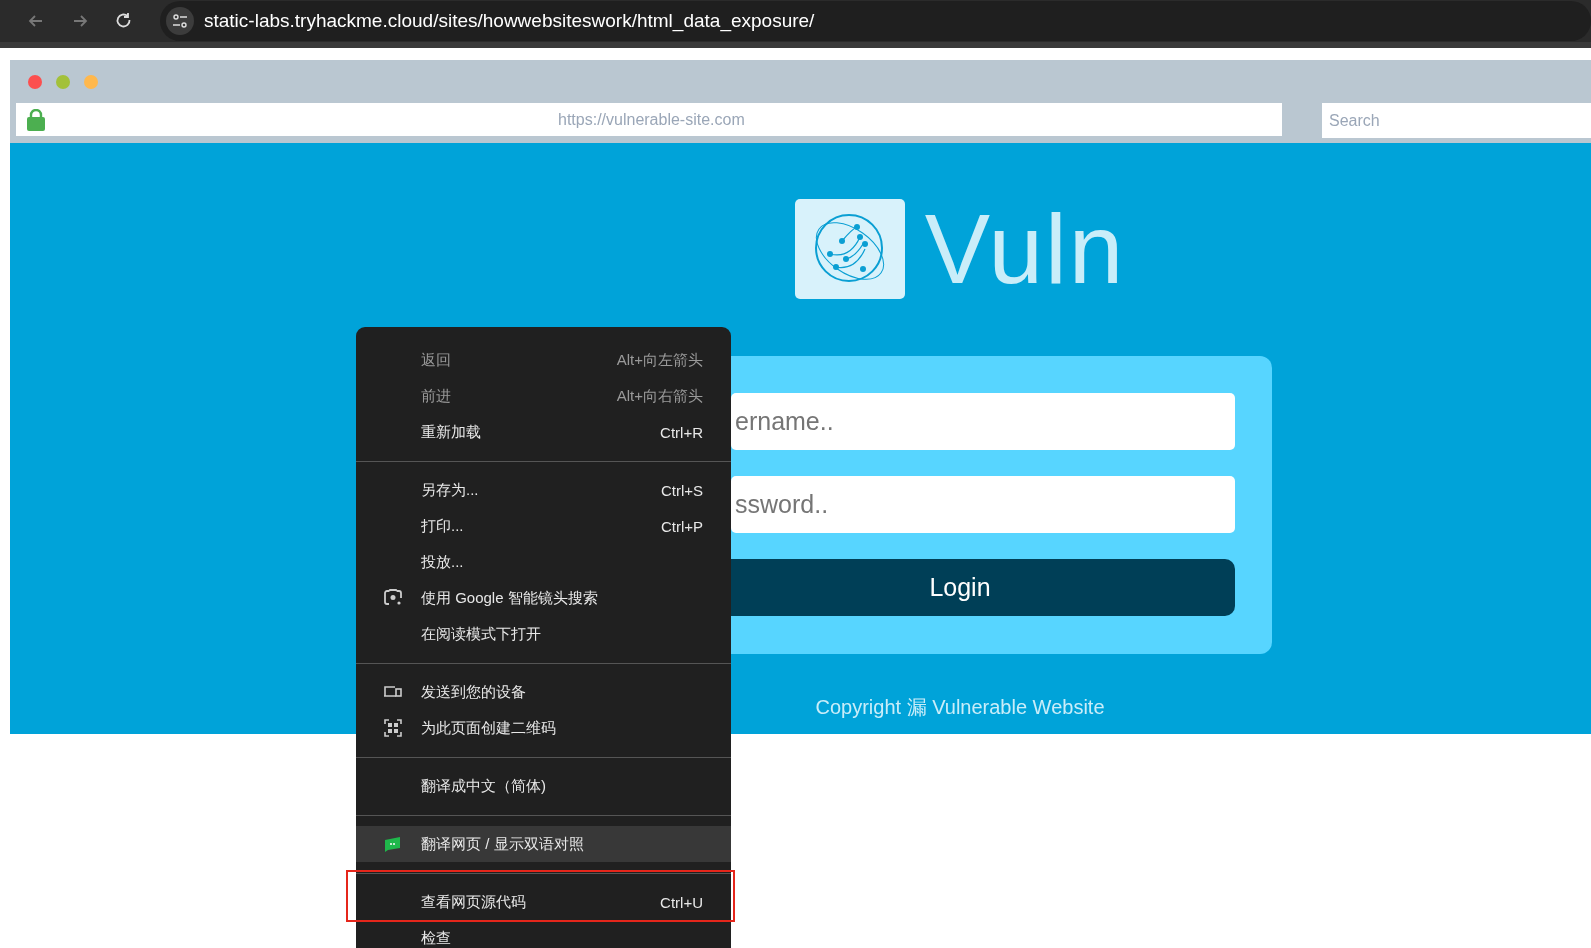 The height and width of the screenshot is (948, 1591). What do you see at coordinates (983, 504) in the screenshot?
I see `password-field: ssword..` at bounding box center [983, 504].